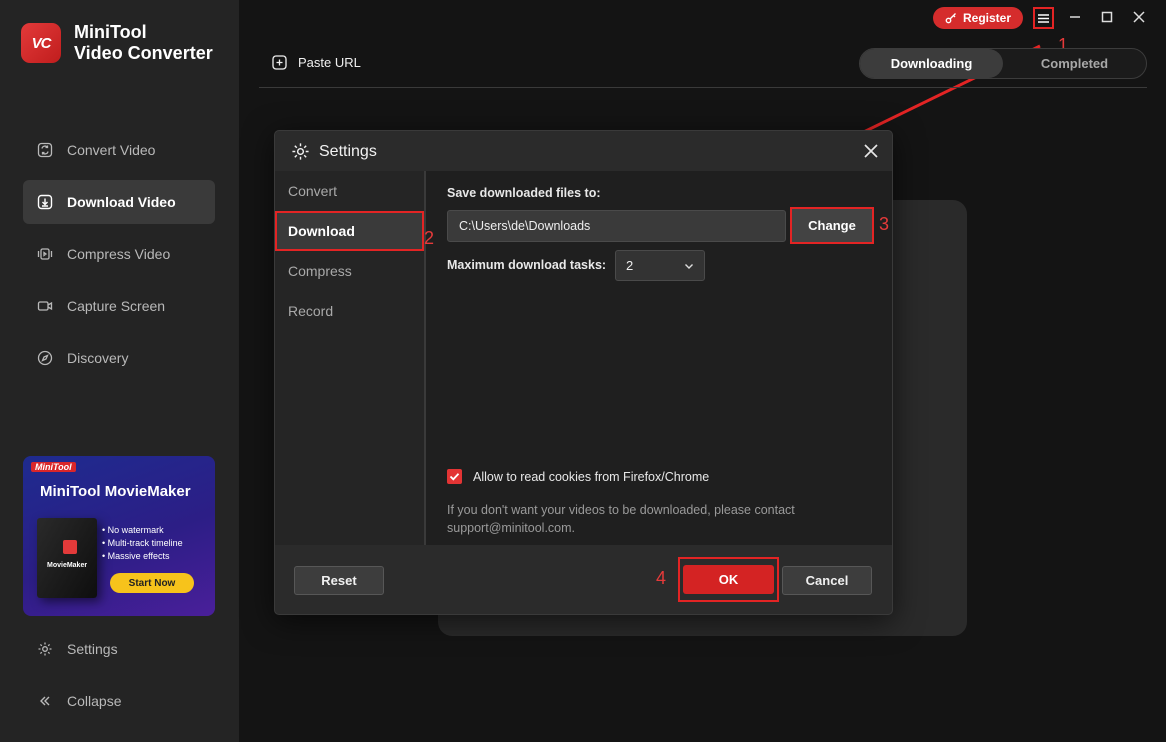  I want to click on start-now-button: Start Now, so click(152, 583).